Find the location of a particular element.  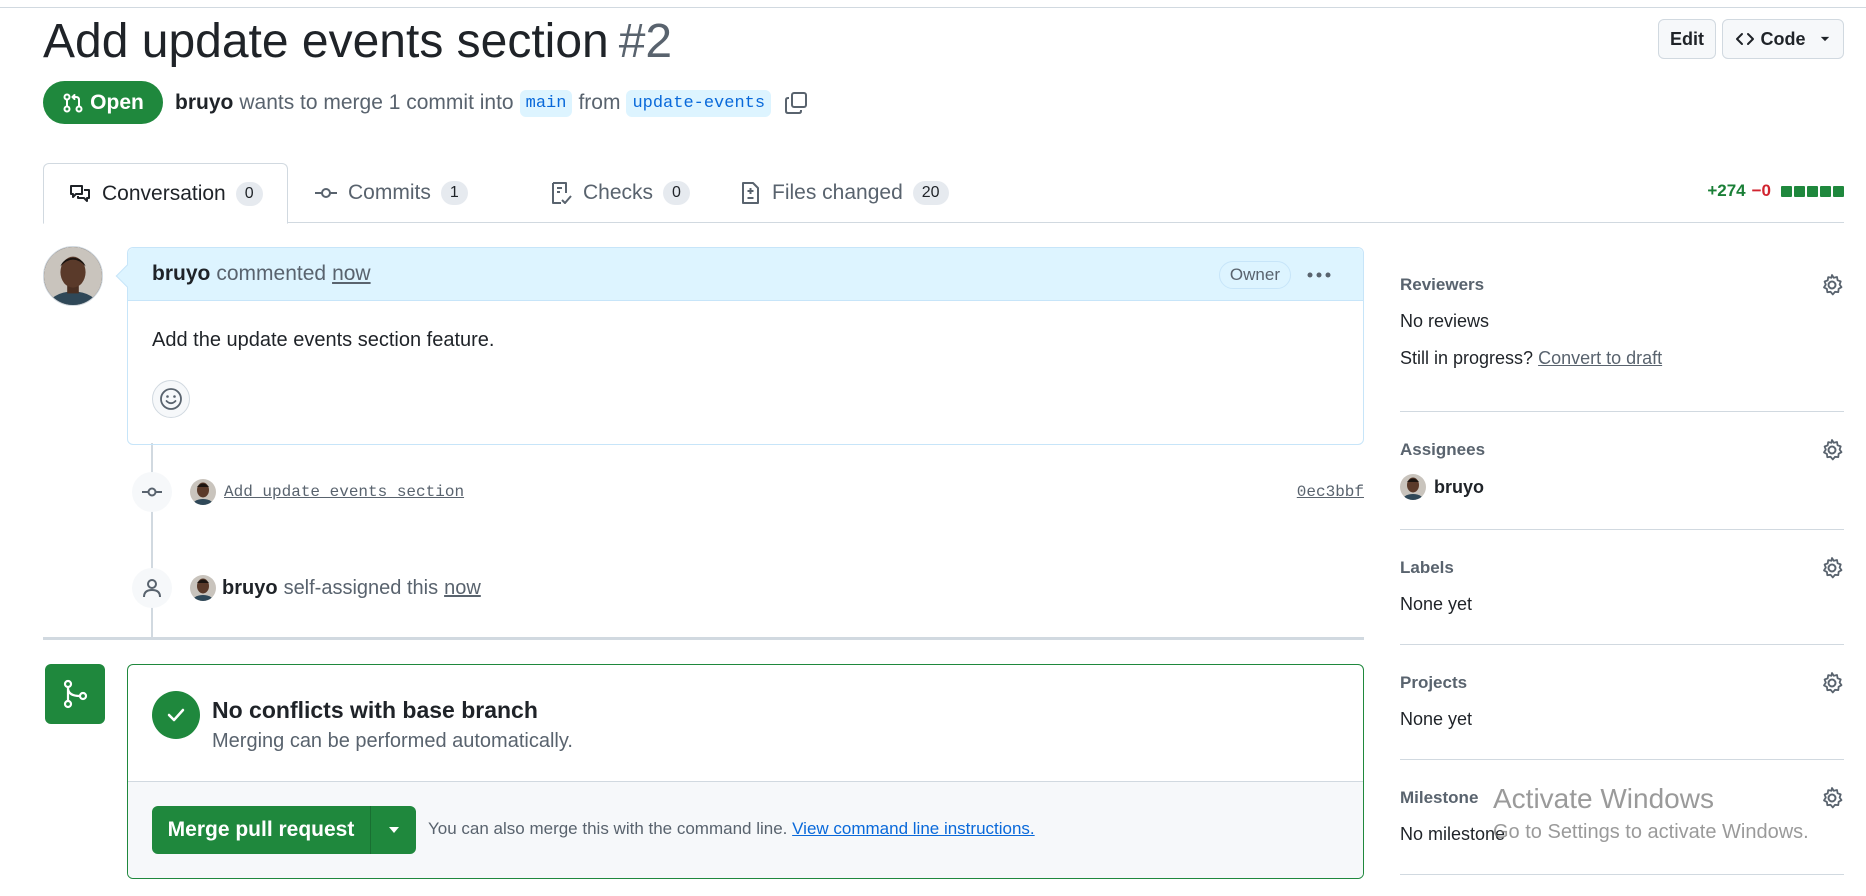

sidebar-milestone: Milestone No milestone is located at coordinates (1622, 815).